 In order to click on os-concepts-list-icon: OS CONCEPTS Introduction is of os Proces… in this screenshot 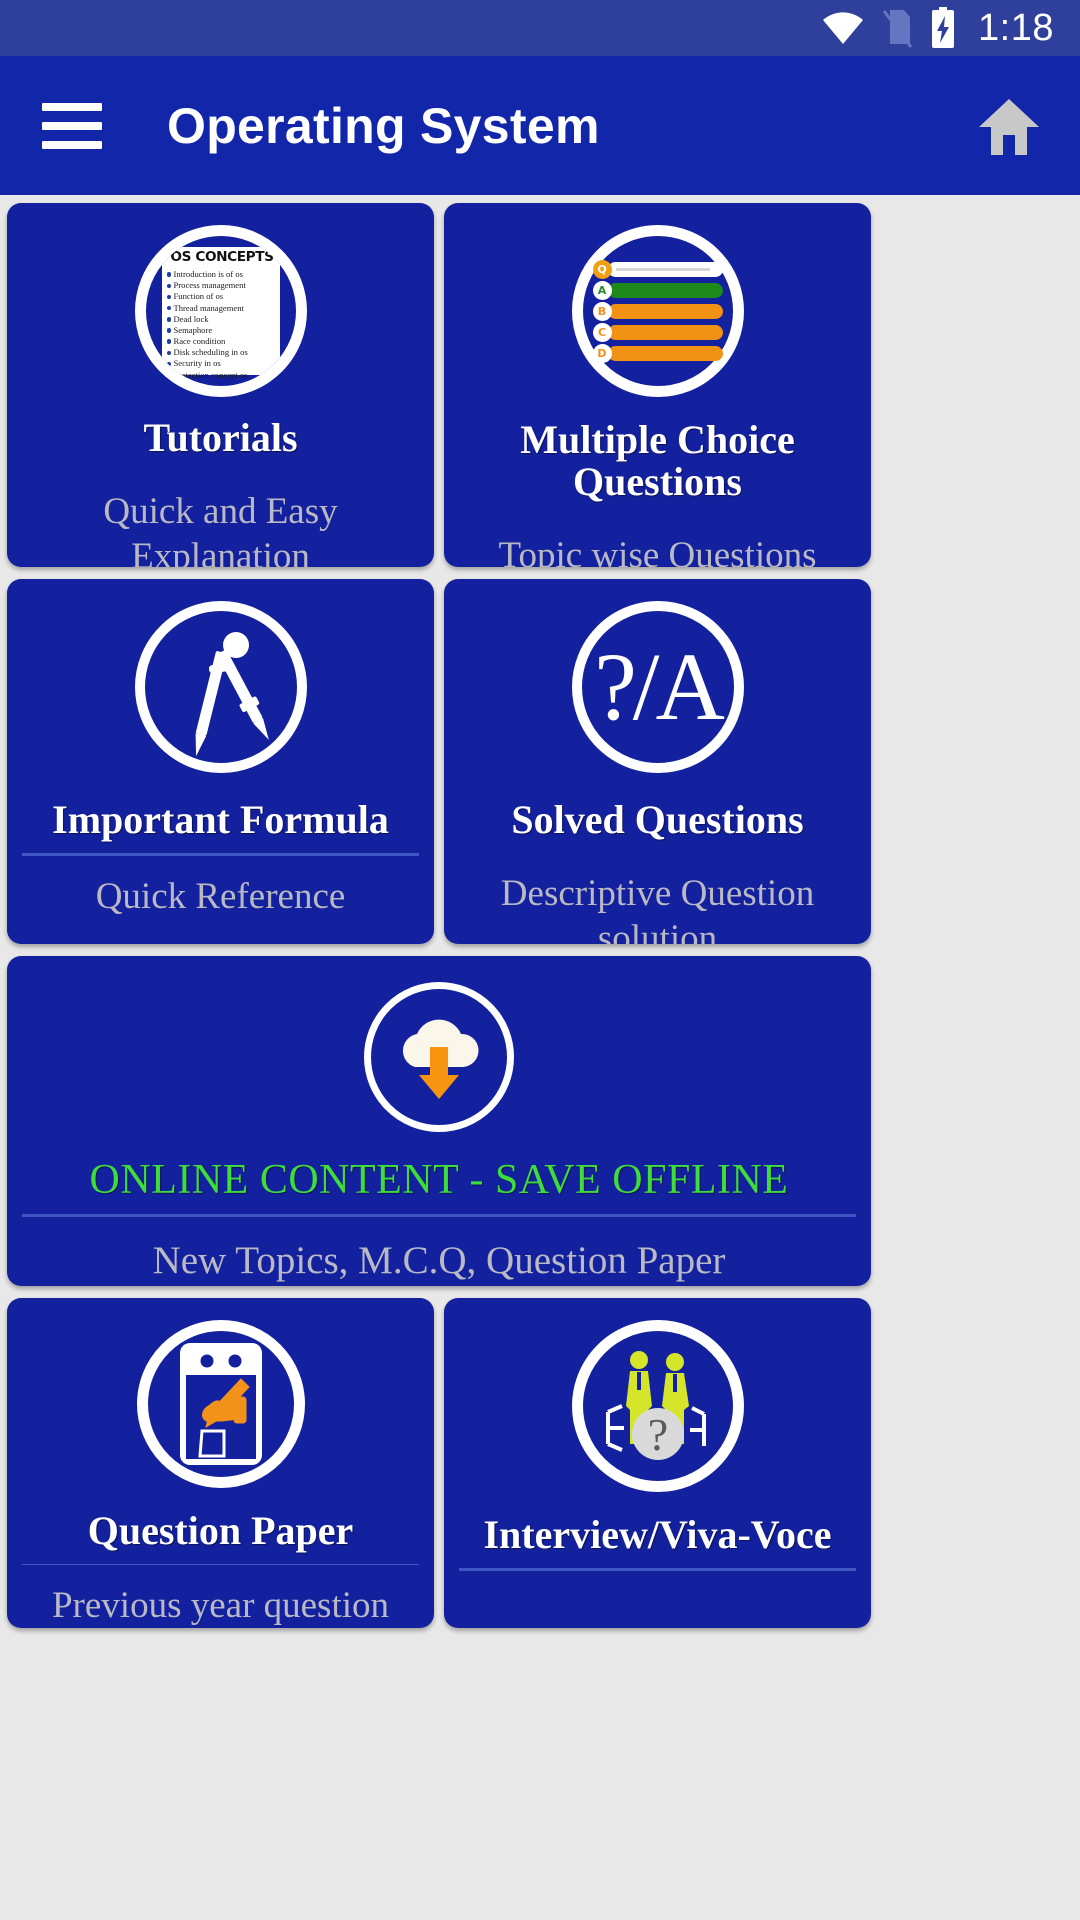, I will do `click(220, 311)`.